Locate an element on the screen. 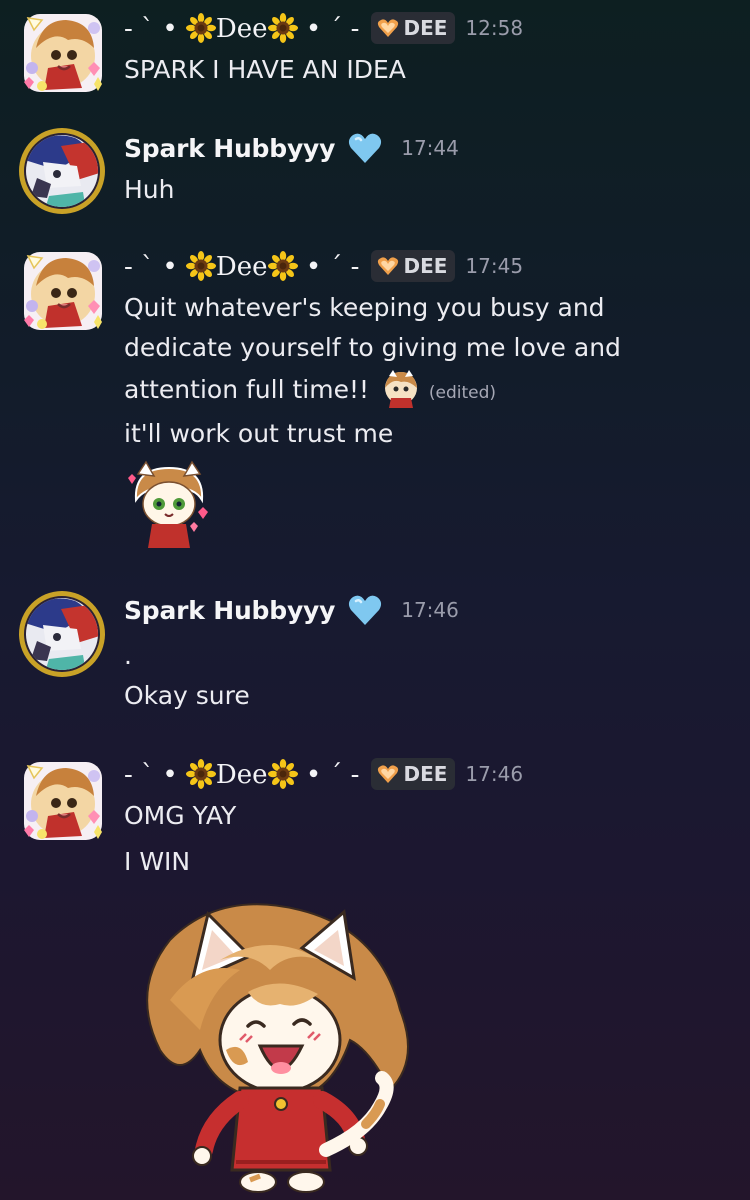 This screenshot has height=1200, width=750. message-text-line: Quit whatever's keeping you busy and is located at coordinates (364, 307).